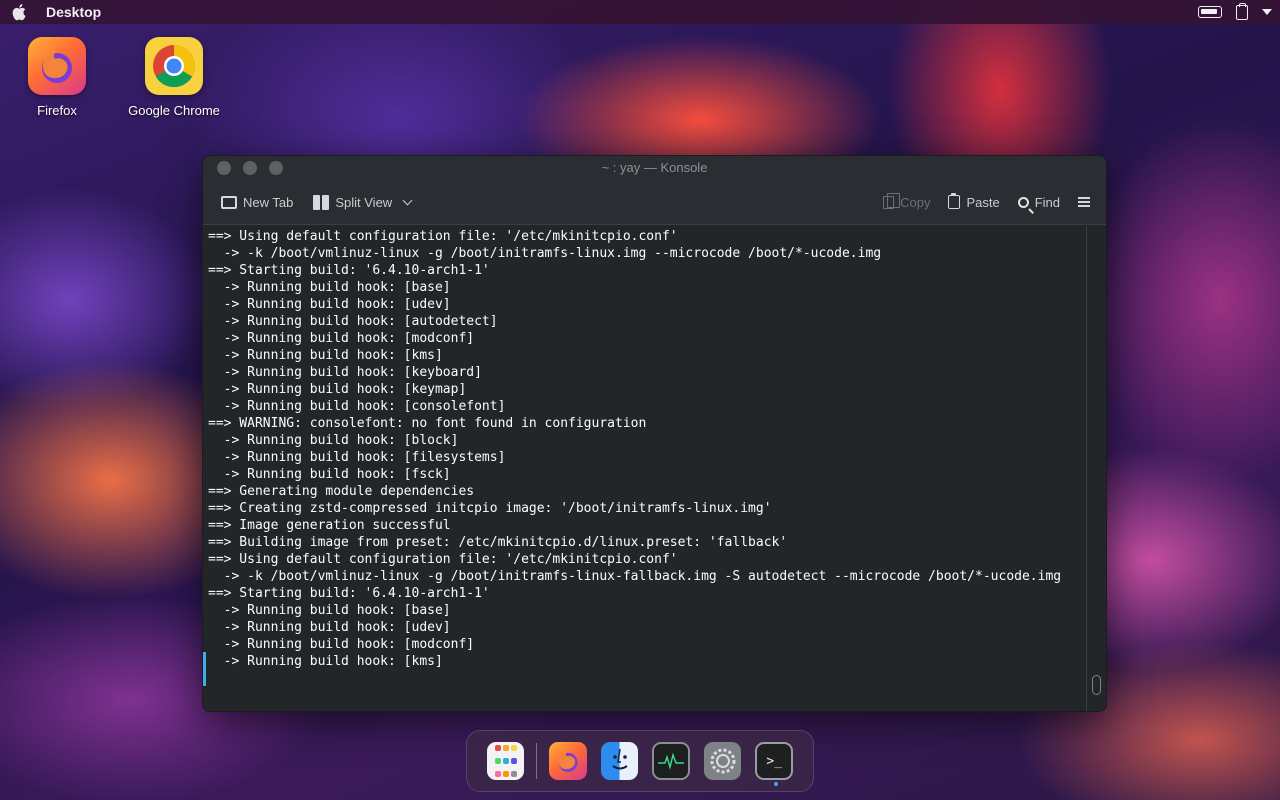 The image size is (1280, 800). Describe the element at coordinates (357, 457) in the screenshot. I see `terminal-line: -> Running build hook: [filesystems]` at that location.